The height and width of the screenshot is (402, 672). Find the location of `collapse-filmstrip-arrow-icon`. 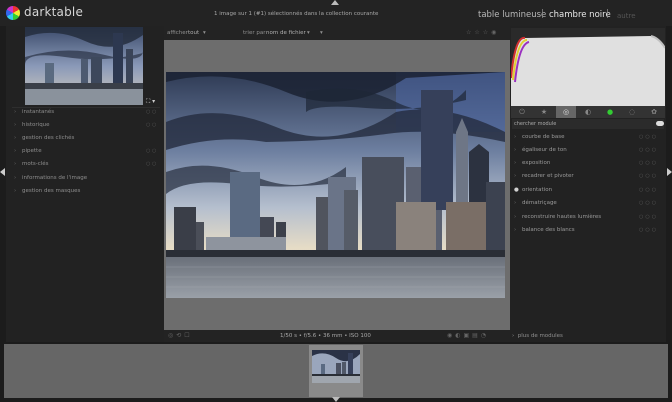

collapse-filmstrip-arrow-icon is located at coordinates (336, 399).